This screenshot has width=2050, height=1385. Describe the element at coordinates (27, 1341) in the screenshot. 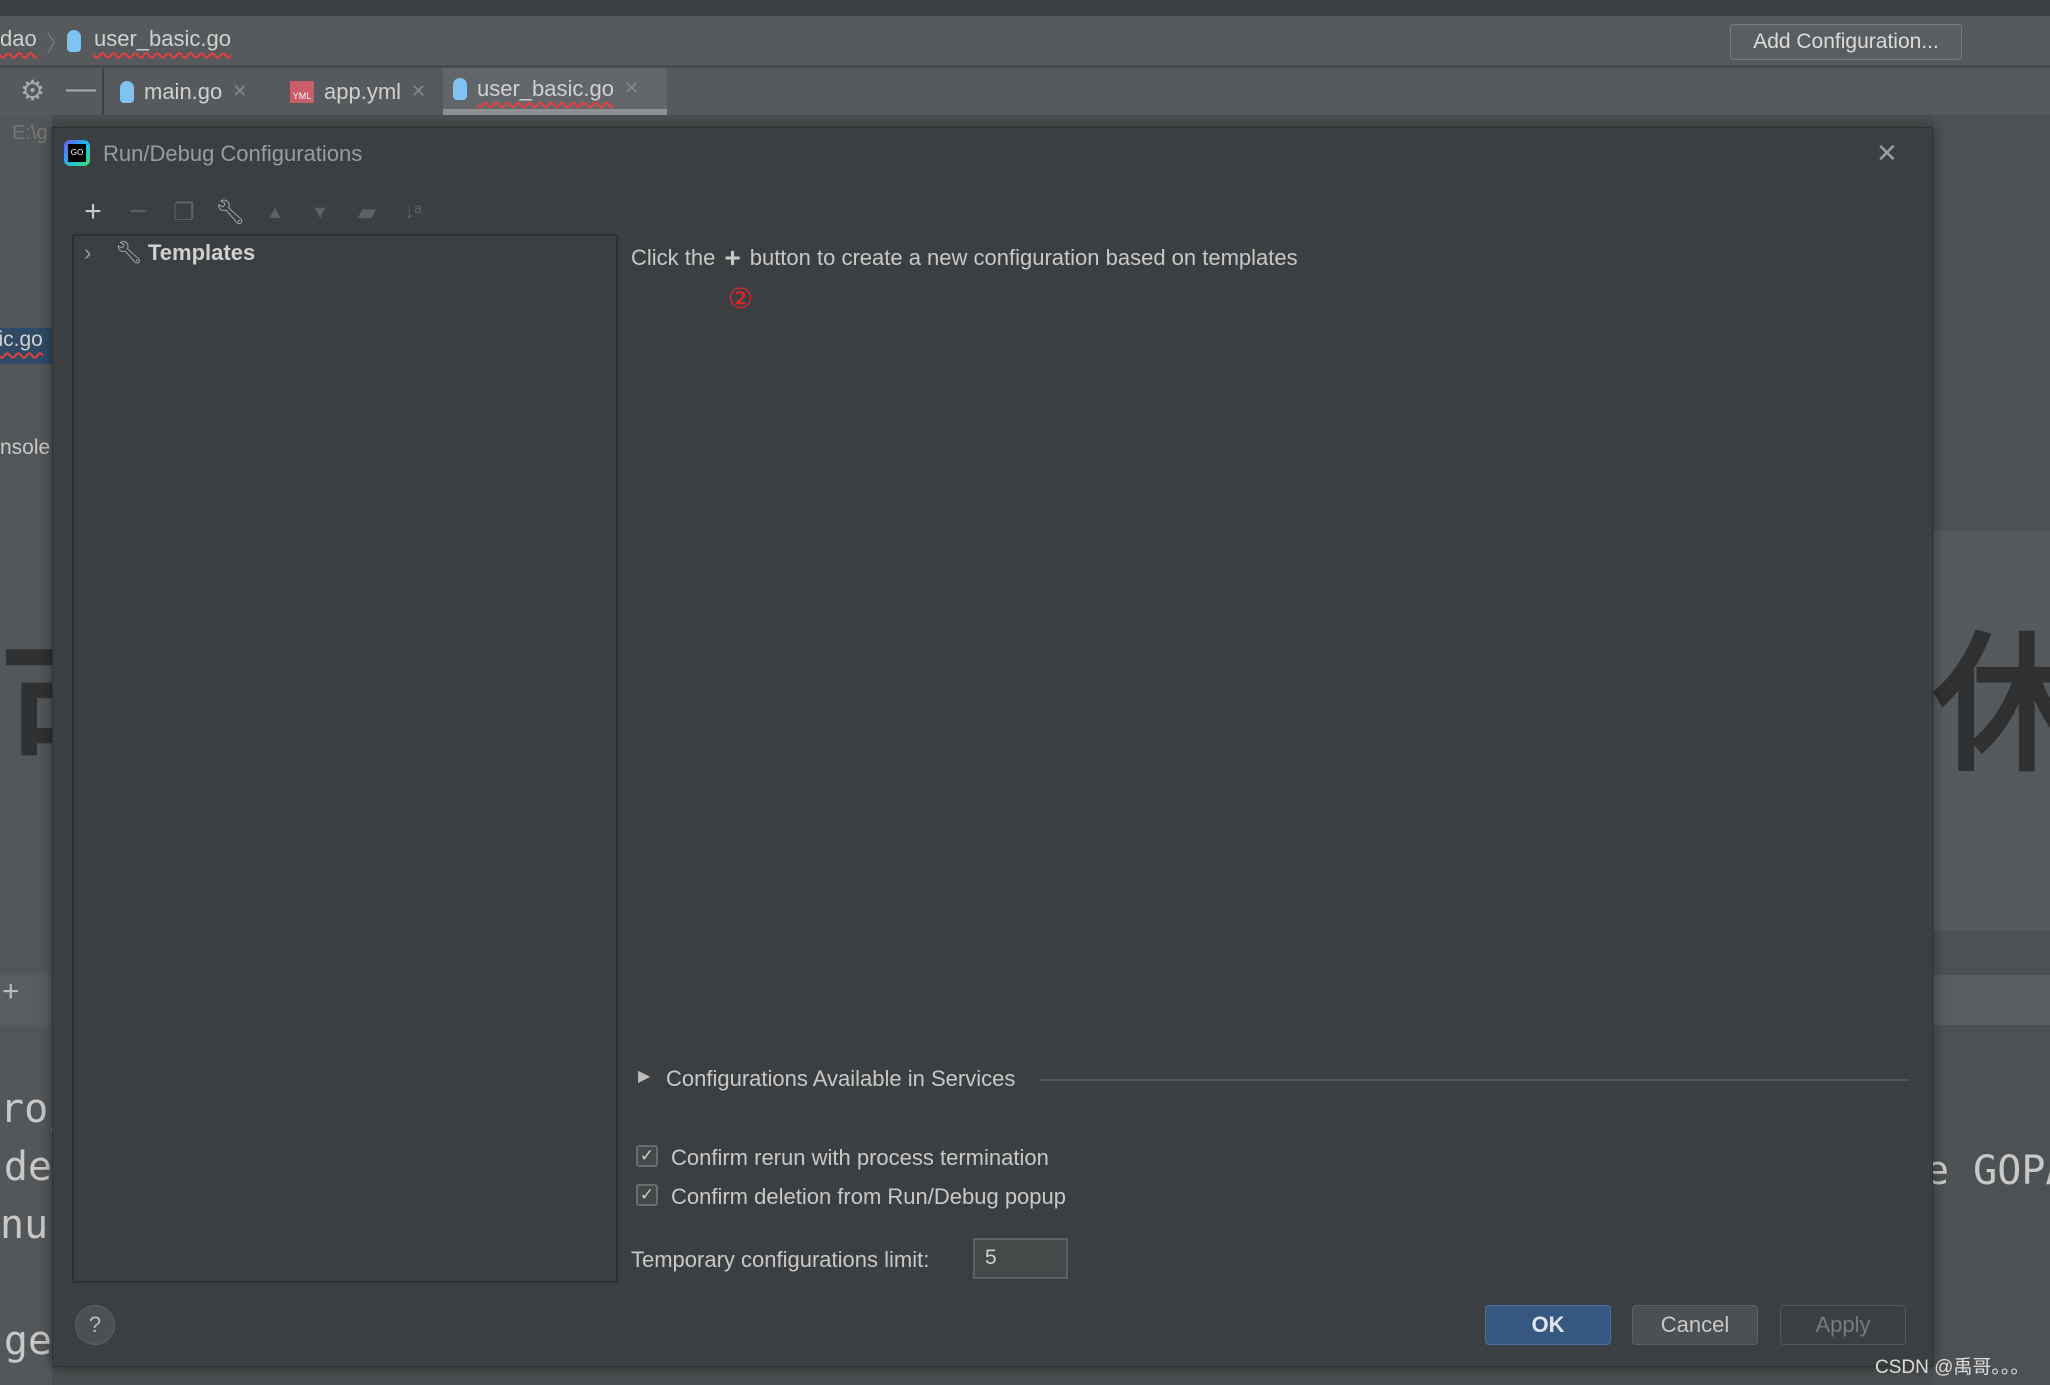

I see `code-line: ge` at that location.